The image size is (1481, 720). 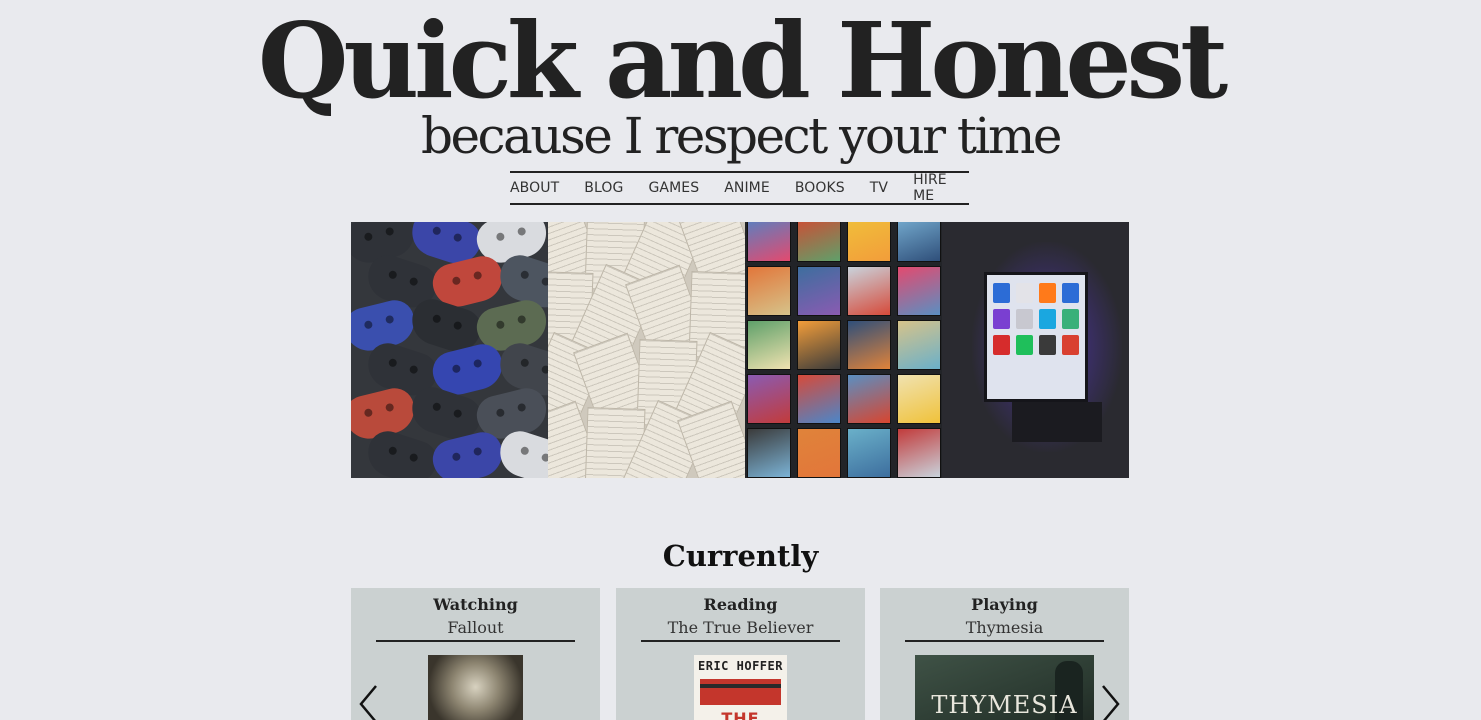 What do you see at coordinates (741, 136) in the screenshot?
I see `site-tagline: because I respect your time` at bounding box center [741, 136].